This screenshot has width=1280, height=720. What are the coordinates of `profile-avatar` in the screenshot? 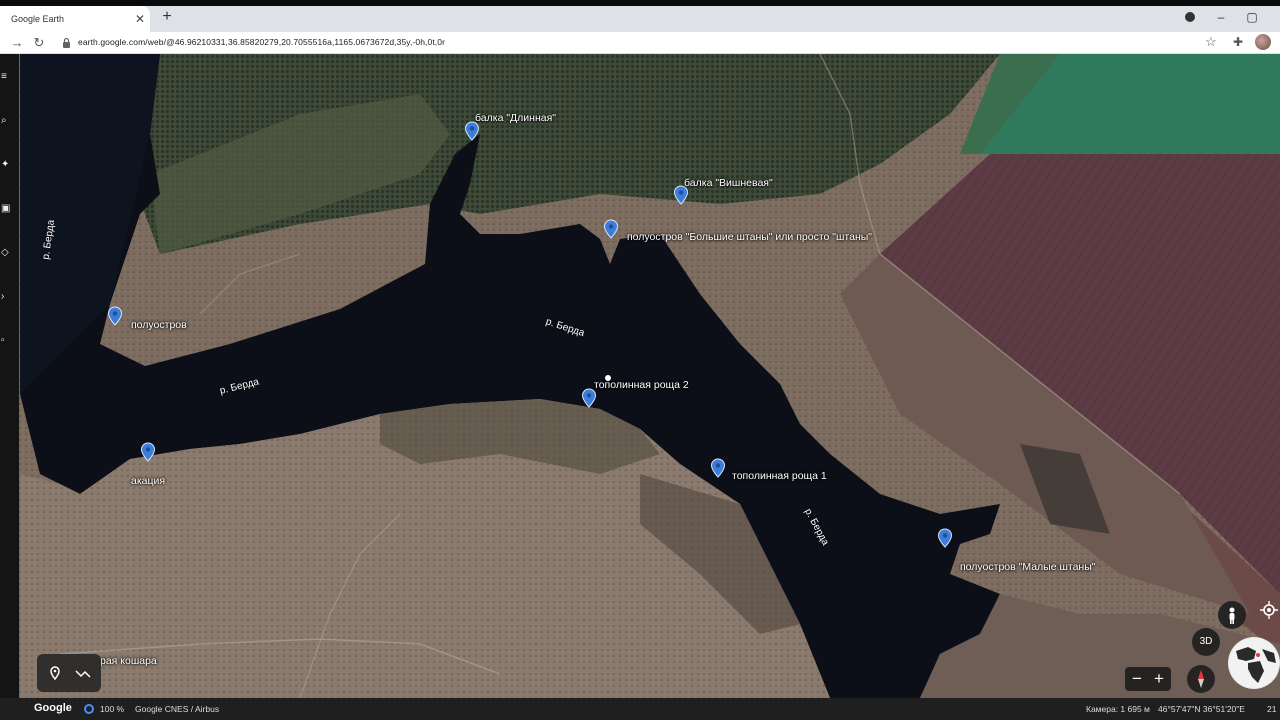 It's located at (1263, 42).